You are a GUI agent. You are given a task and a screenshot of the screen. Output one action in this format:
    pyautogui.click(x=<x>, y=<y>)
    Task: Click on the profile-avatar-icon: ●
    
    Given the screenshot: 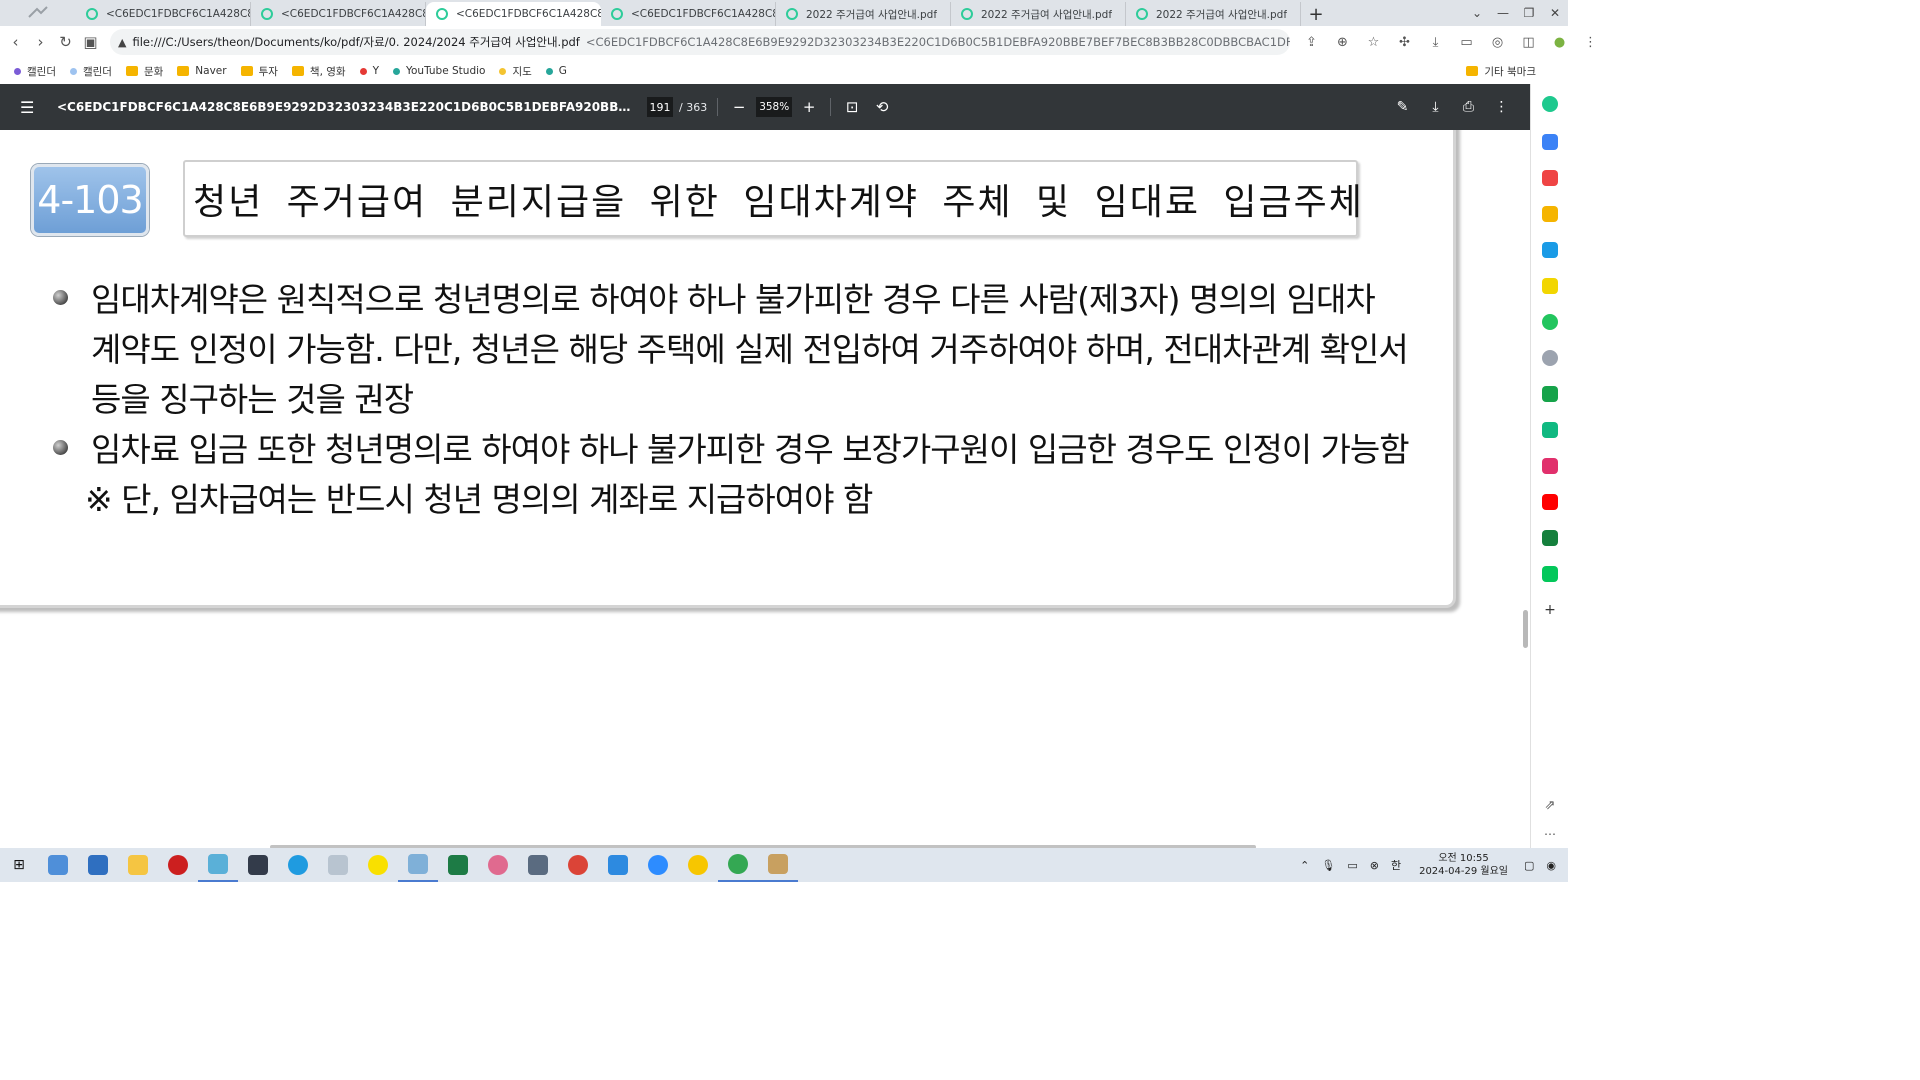 What is the action you would take?
    pyautogui.click(x=1559, y=42)
    